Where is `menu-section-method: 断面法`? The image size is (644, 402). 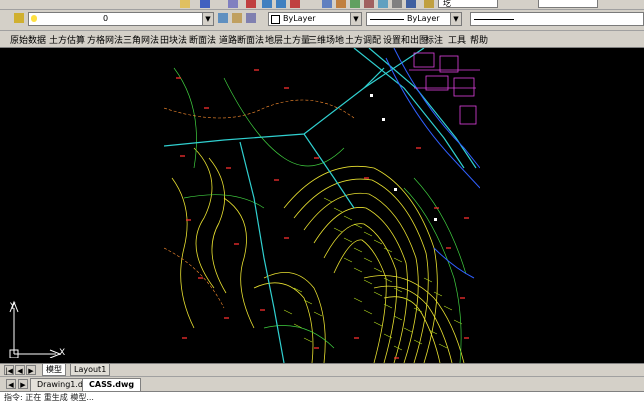 menu-section-method: 断面法 is located at coordinates (202, 39).